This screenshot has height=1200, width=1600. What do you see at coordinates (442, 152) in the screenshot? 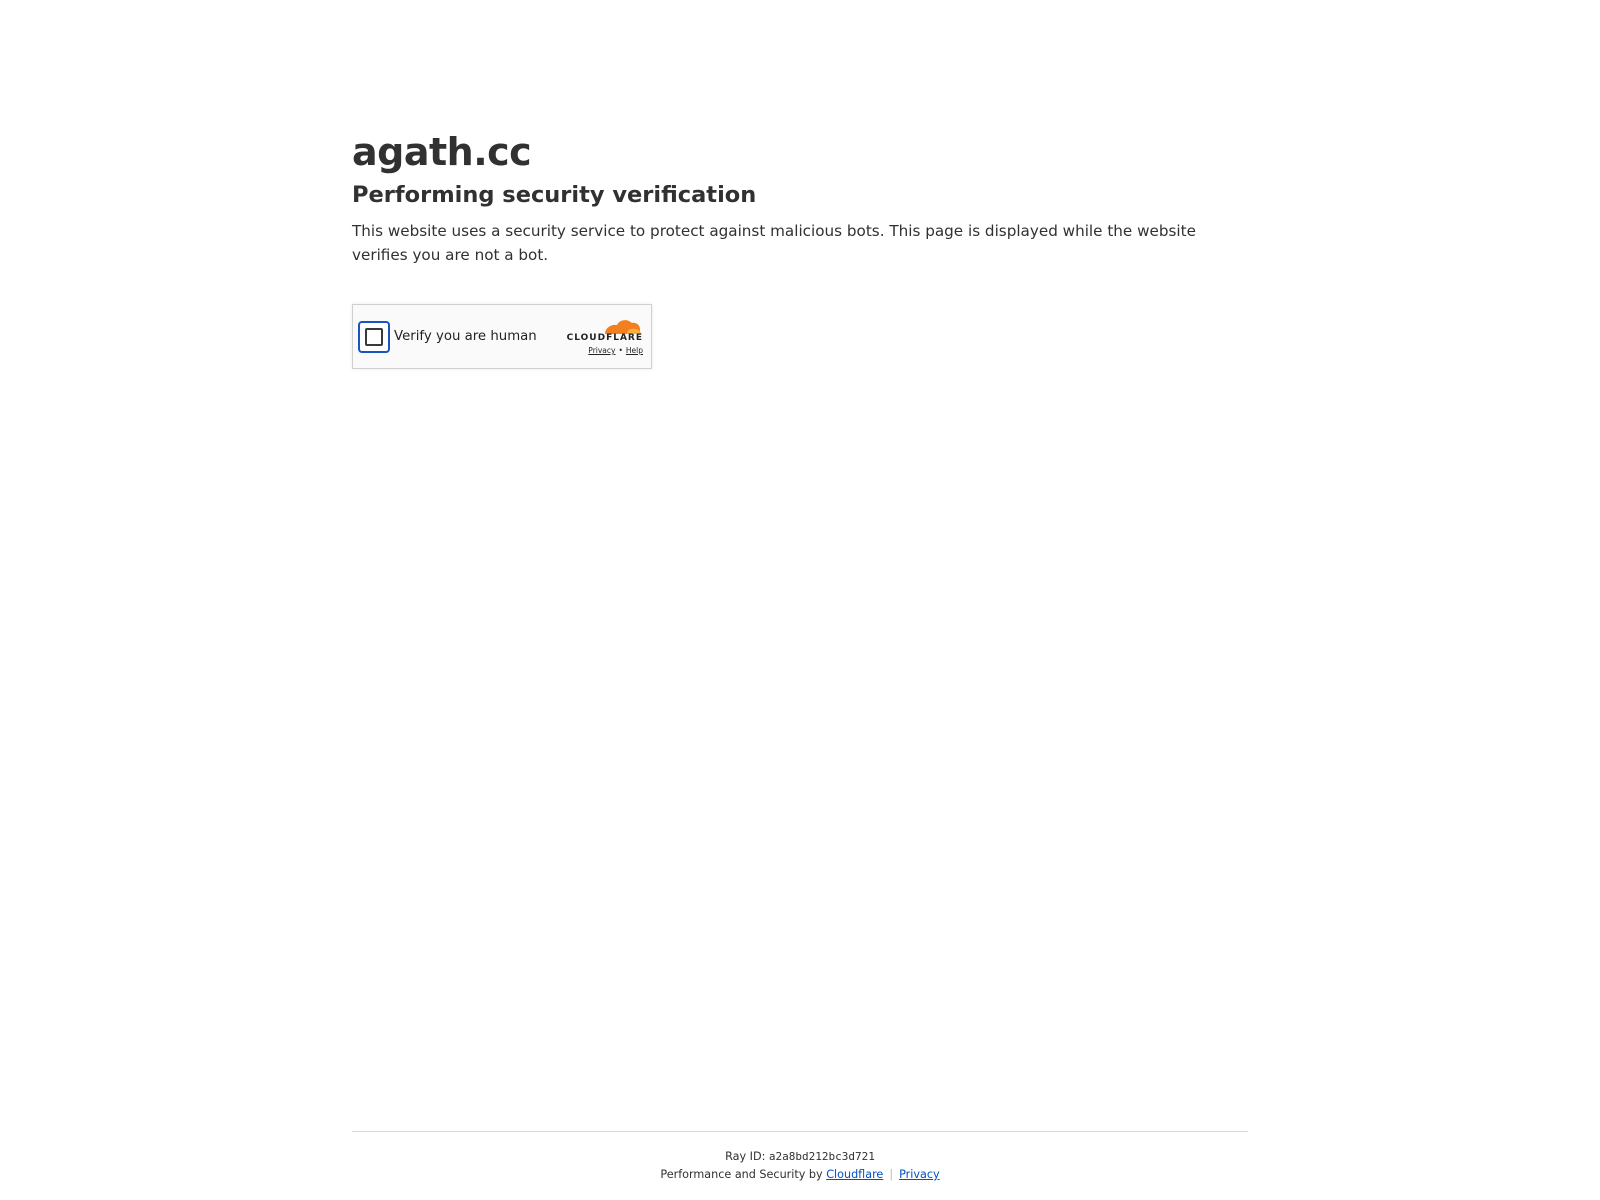
I see `site-name: agath.cc` at bounding box center [442, 152].